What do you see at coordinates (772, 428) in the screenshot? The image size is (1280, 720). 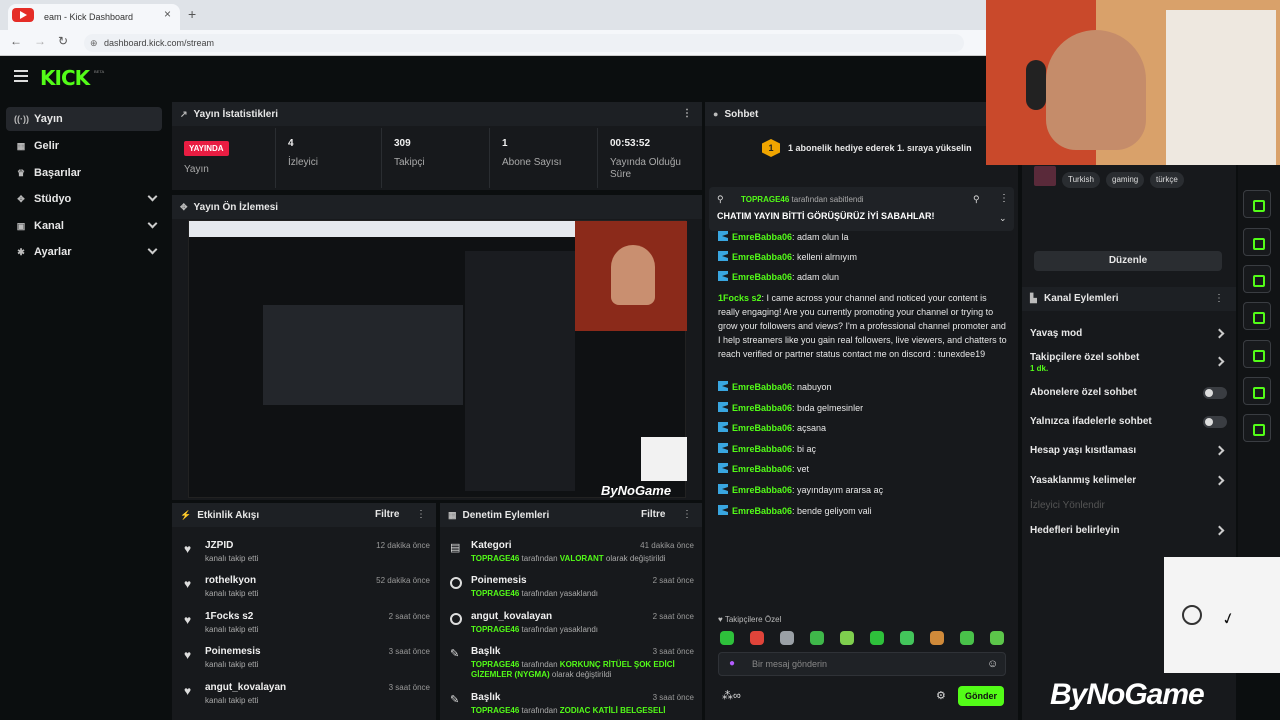 I see `chat-message: EmreBabba06: açsana` at bounding box center [772, 428].